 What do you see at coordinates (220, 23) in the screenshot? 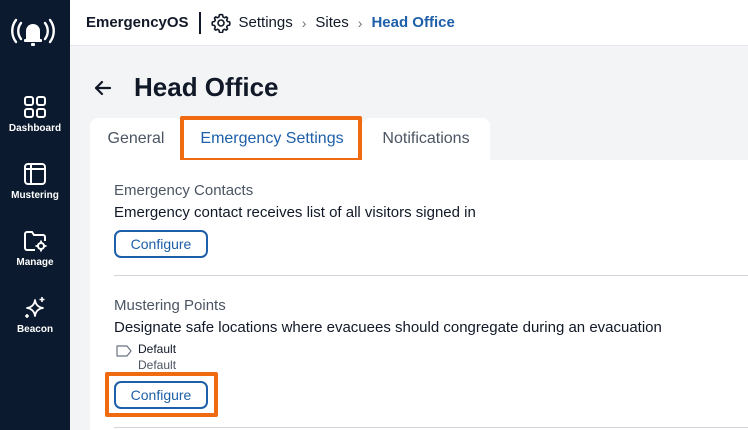
I see `gear-icon` at bounding box center [220, 23].